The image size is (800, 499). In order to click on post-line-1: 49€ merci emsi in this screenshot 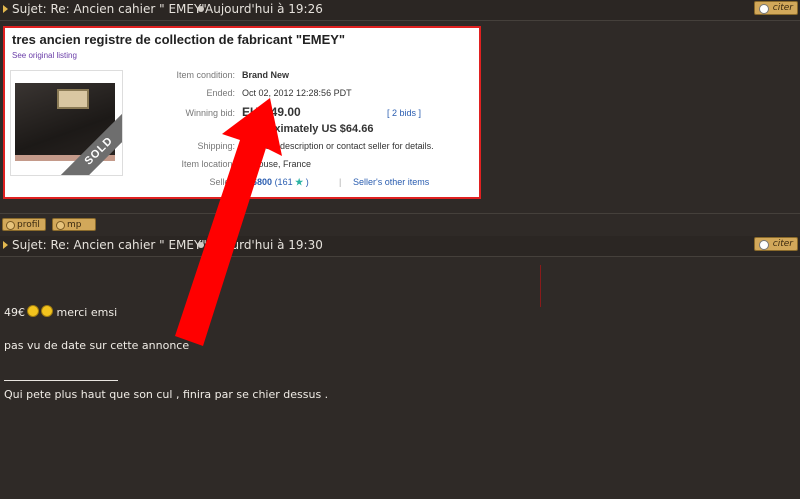, I will do `click(61, 312)`.